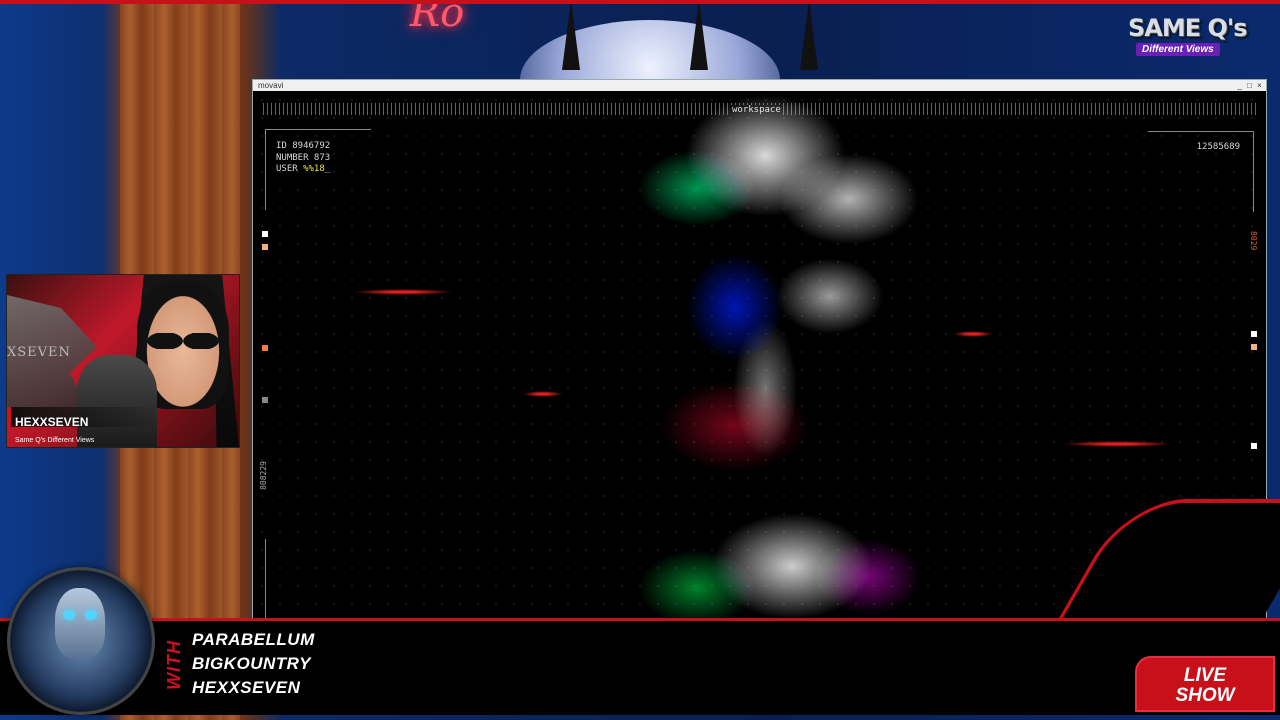 This screenshot has height=720, width=1280. What do you see at coordinates (317, 169) in the screenshot?
I see `user-value: %%18_` at bounding box center [317, 169].